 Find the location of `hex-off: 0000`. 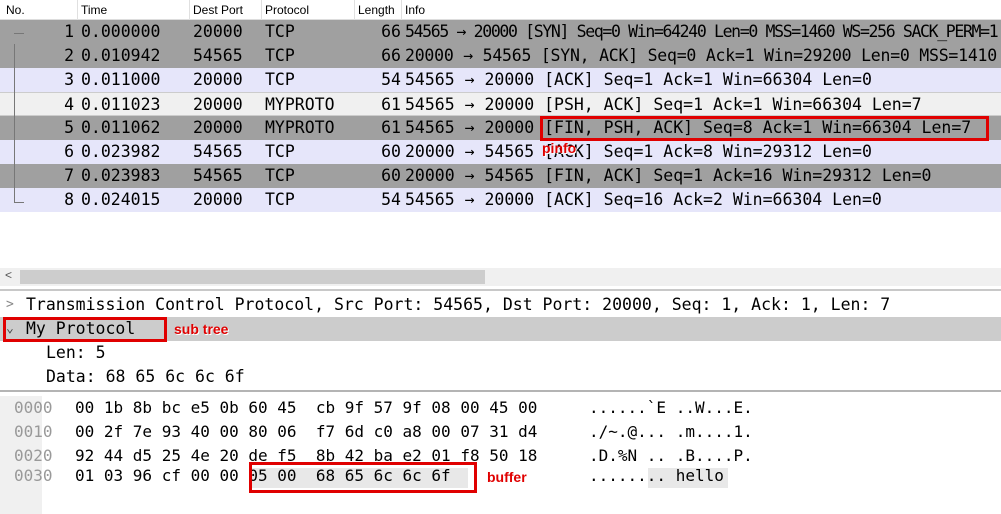

hex-off: 0000 is located at coordinates (33, 407).